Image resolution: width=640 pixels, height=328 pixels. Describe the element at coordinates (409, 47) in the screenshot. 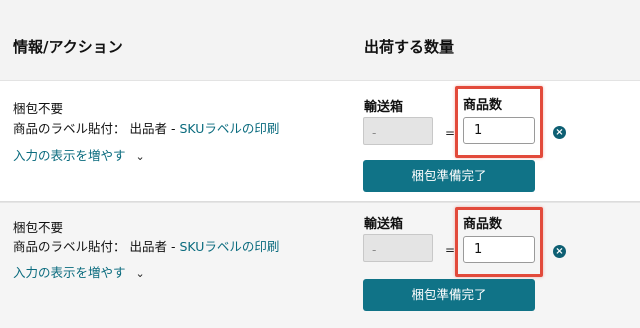

I see `quantity-to-ship-header: 出荷する数量` at that location.